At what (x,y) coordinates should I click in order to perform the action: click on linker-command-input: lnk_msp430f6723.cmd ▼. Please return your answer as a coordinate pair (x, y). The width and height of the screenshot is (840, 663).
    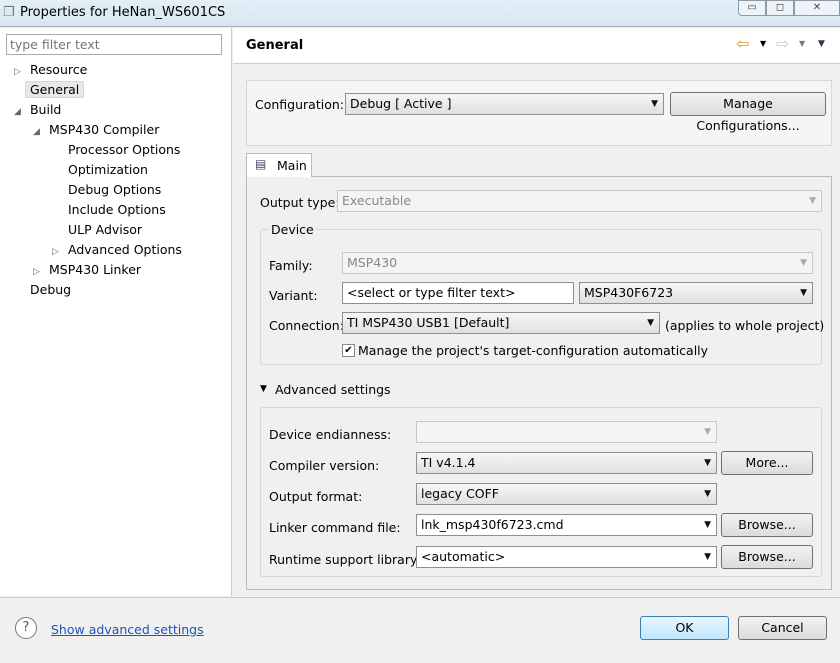
    Looking at the image, I should click on (566, 525).